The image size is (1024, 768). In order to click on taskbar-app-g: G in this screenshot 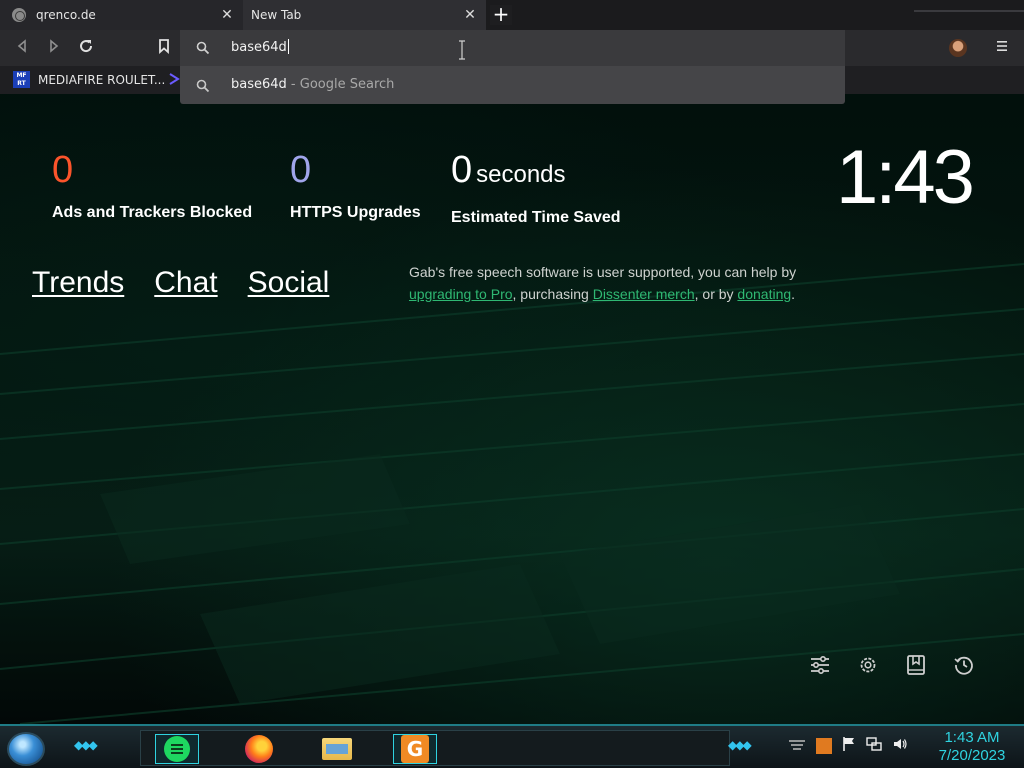, I will do `click(415, 749)`.